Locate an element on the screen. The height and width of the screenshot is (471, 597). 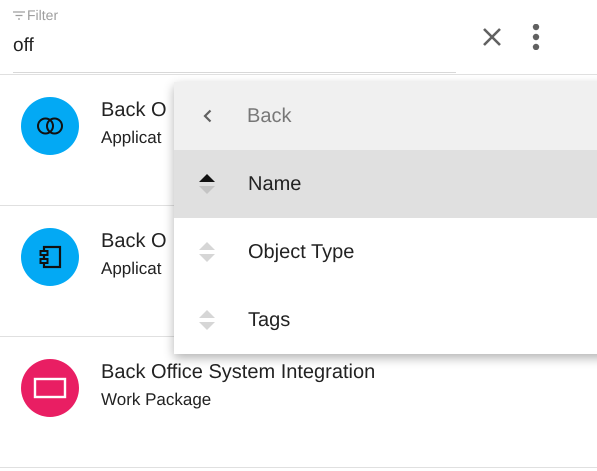
filter-label: Filter is located at coordinates (42, 15).